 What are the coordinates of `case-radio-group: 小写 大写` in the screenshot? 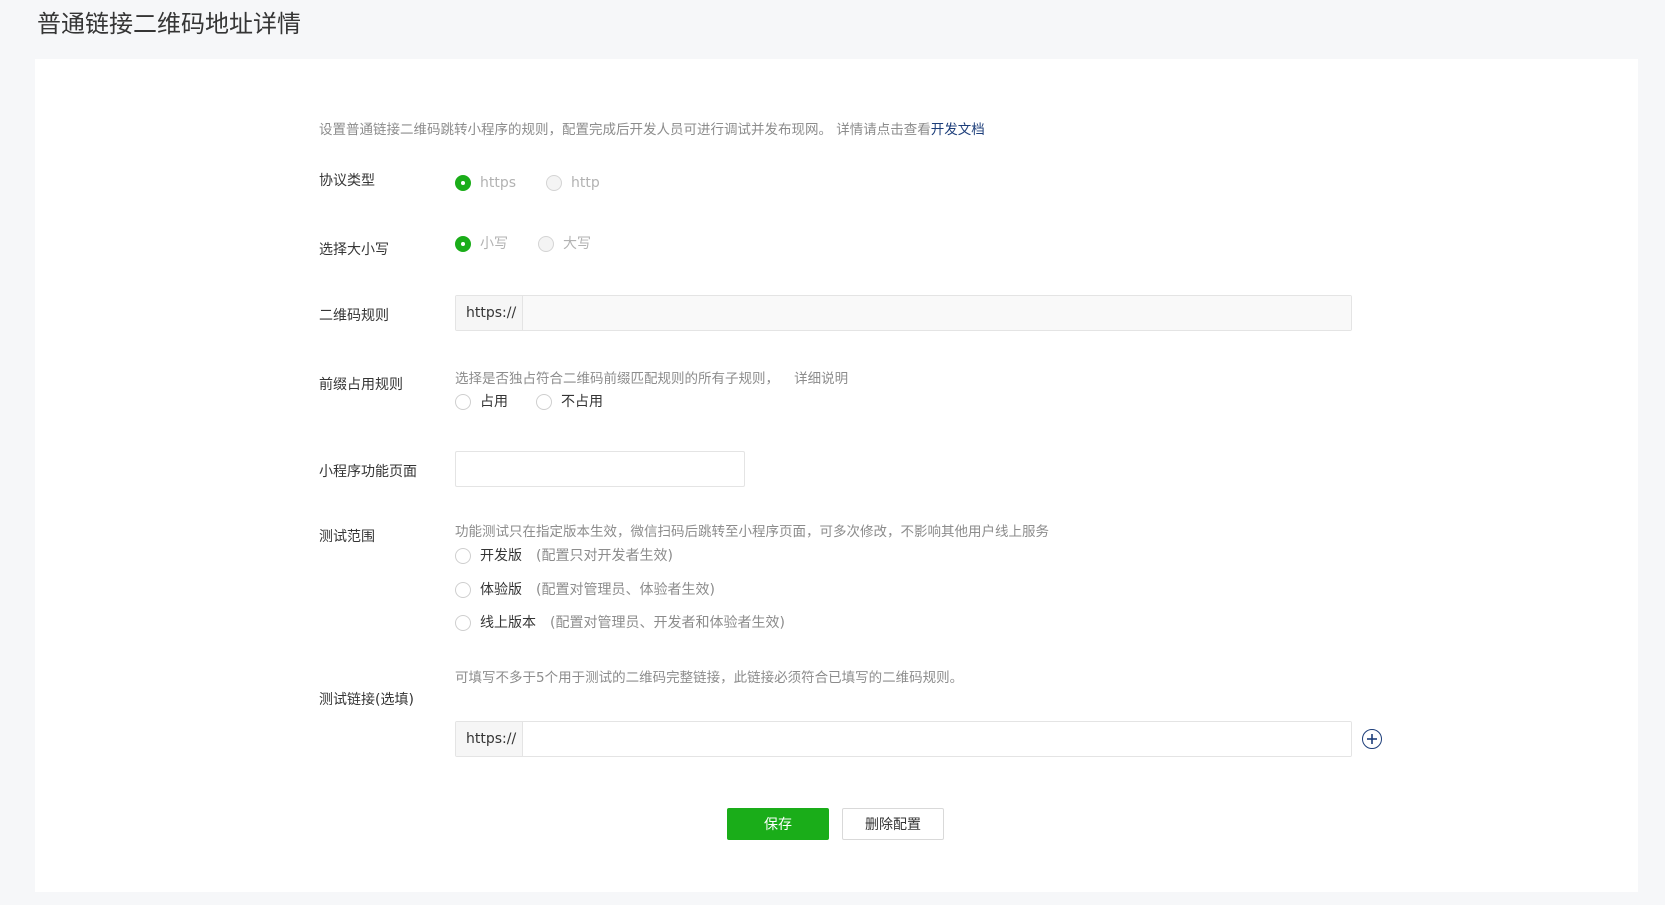 It's located at (538, 244).